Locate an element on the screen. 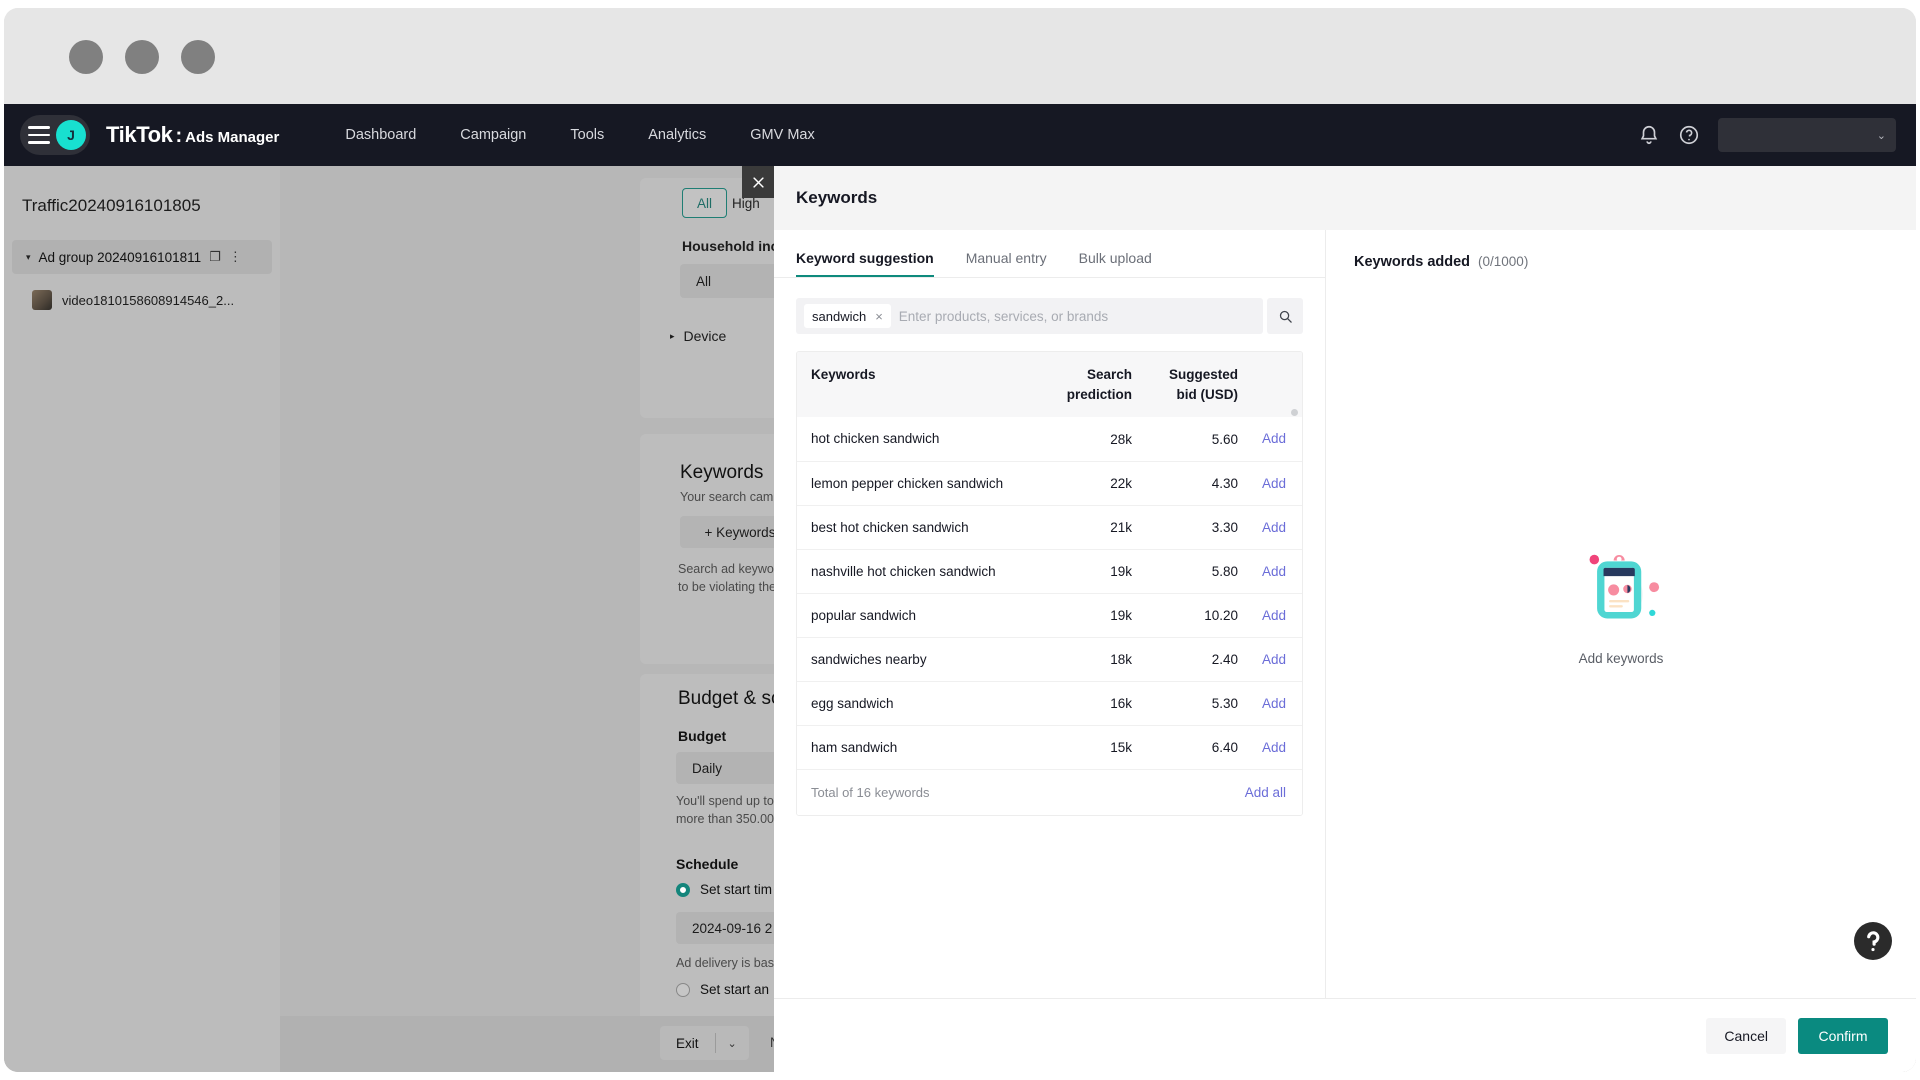  help-circle-icon is located at coordinates (1689, 135).